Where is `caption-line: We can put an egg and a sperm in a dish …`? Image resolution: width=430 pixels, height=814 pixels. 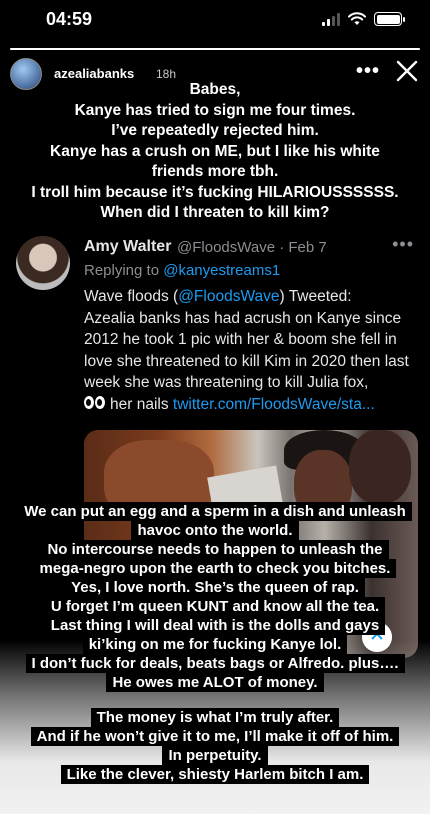
caption-line: We can put an egg and a sperm in a dish … is located at coordinates (215, 511).